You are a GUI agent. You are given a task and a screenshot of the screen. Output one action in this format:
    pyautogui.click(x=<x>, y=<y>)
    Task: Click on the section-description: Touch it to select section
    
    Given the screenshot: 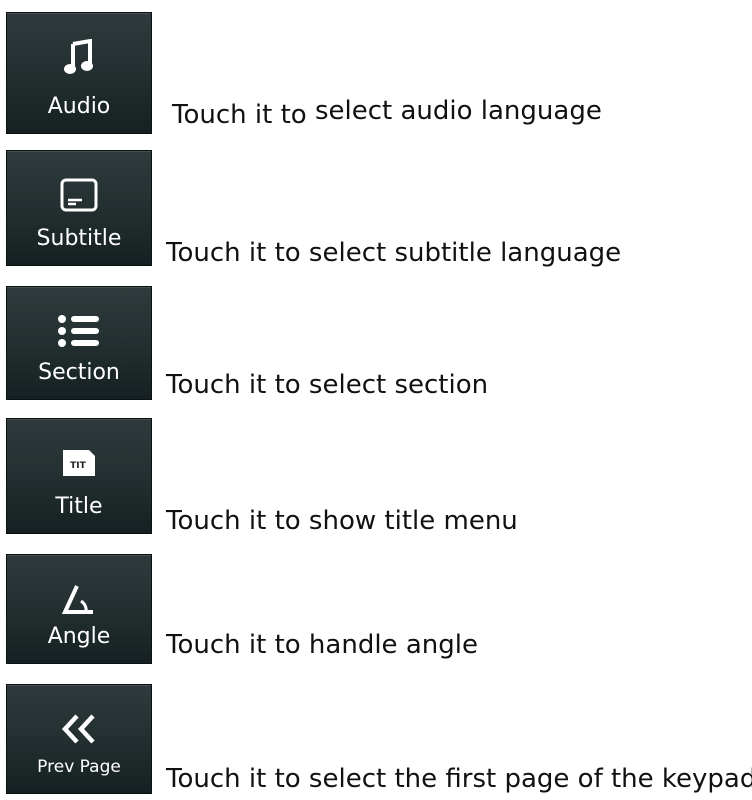 What is the action you would take?
    pyautogui.click(x=327, y=385)
    